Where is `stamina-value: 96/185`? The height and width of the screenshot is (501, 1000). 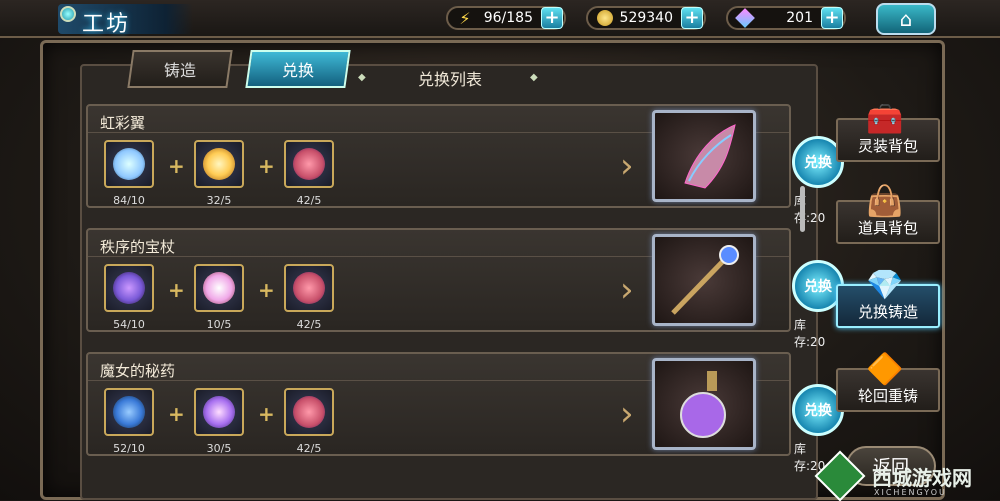
stamina-value: 96/185 is located at coordinates (508, 18).